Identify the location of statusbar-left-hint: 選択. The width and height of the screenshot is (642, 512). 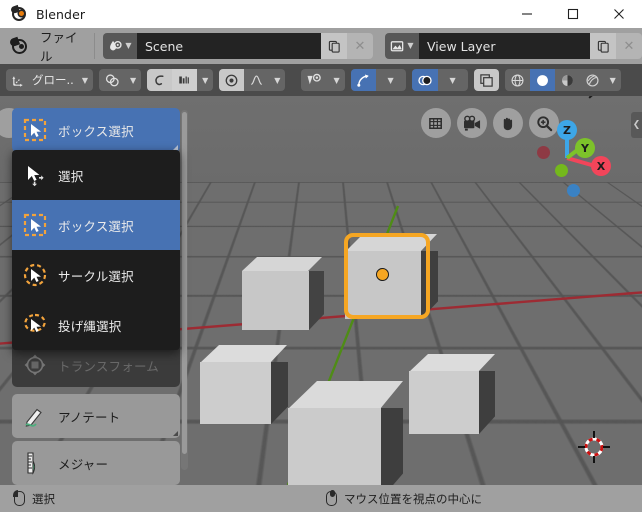
(34, 498).